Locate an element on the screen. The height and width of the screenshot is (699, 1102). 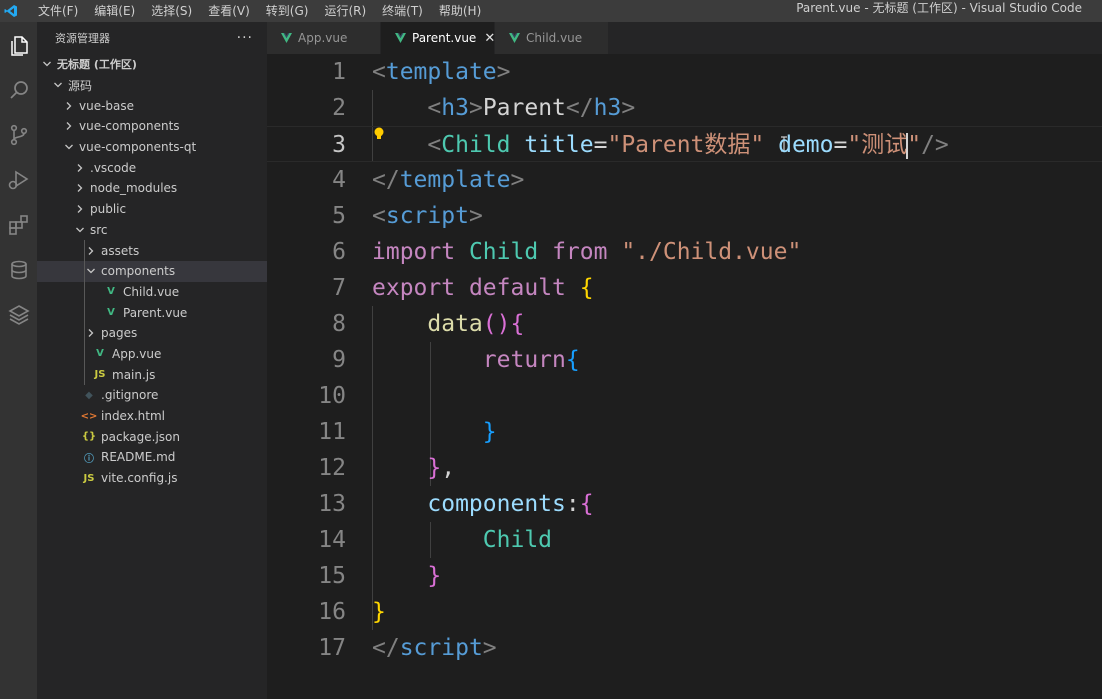
source-control-icon is located at coordinates (18, 134).